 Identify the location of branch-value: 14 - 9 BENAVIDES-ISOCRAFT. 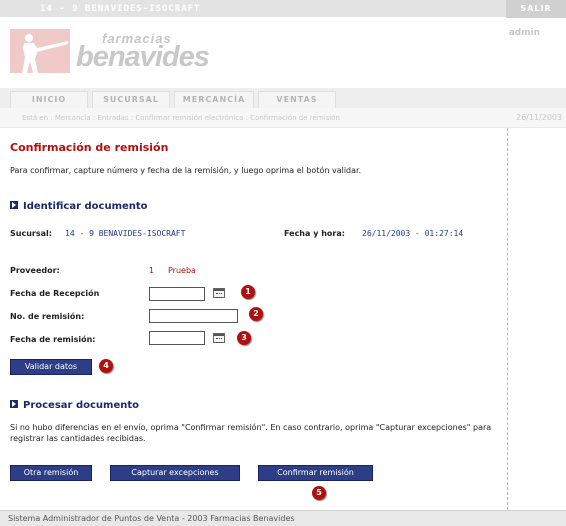
(125, 233).